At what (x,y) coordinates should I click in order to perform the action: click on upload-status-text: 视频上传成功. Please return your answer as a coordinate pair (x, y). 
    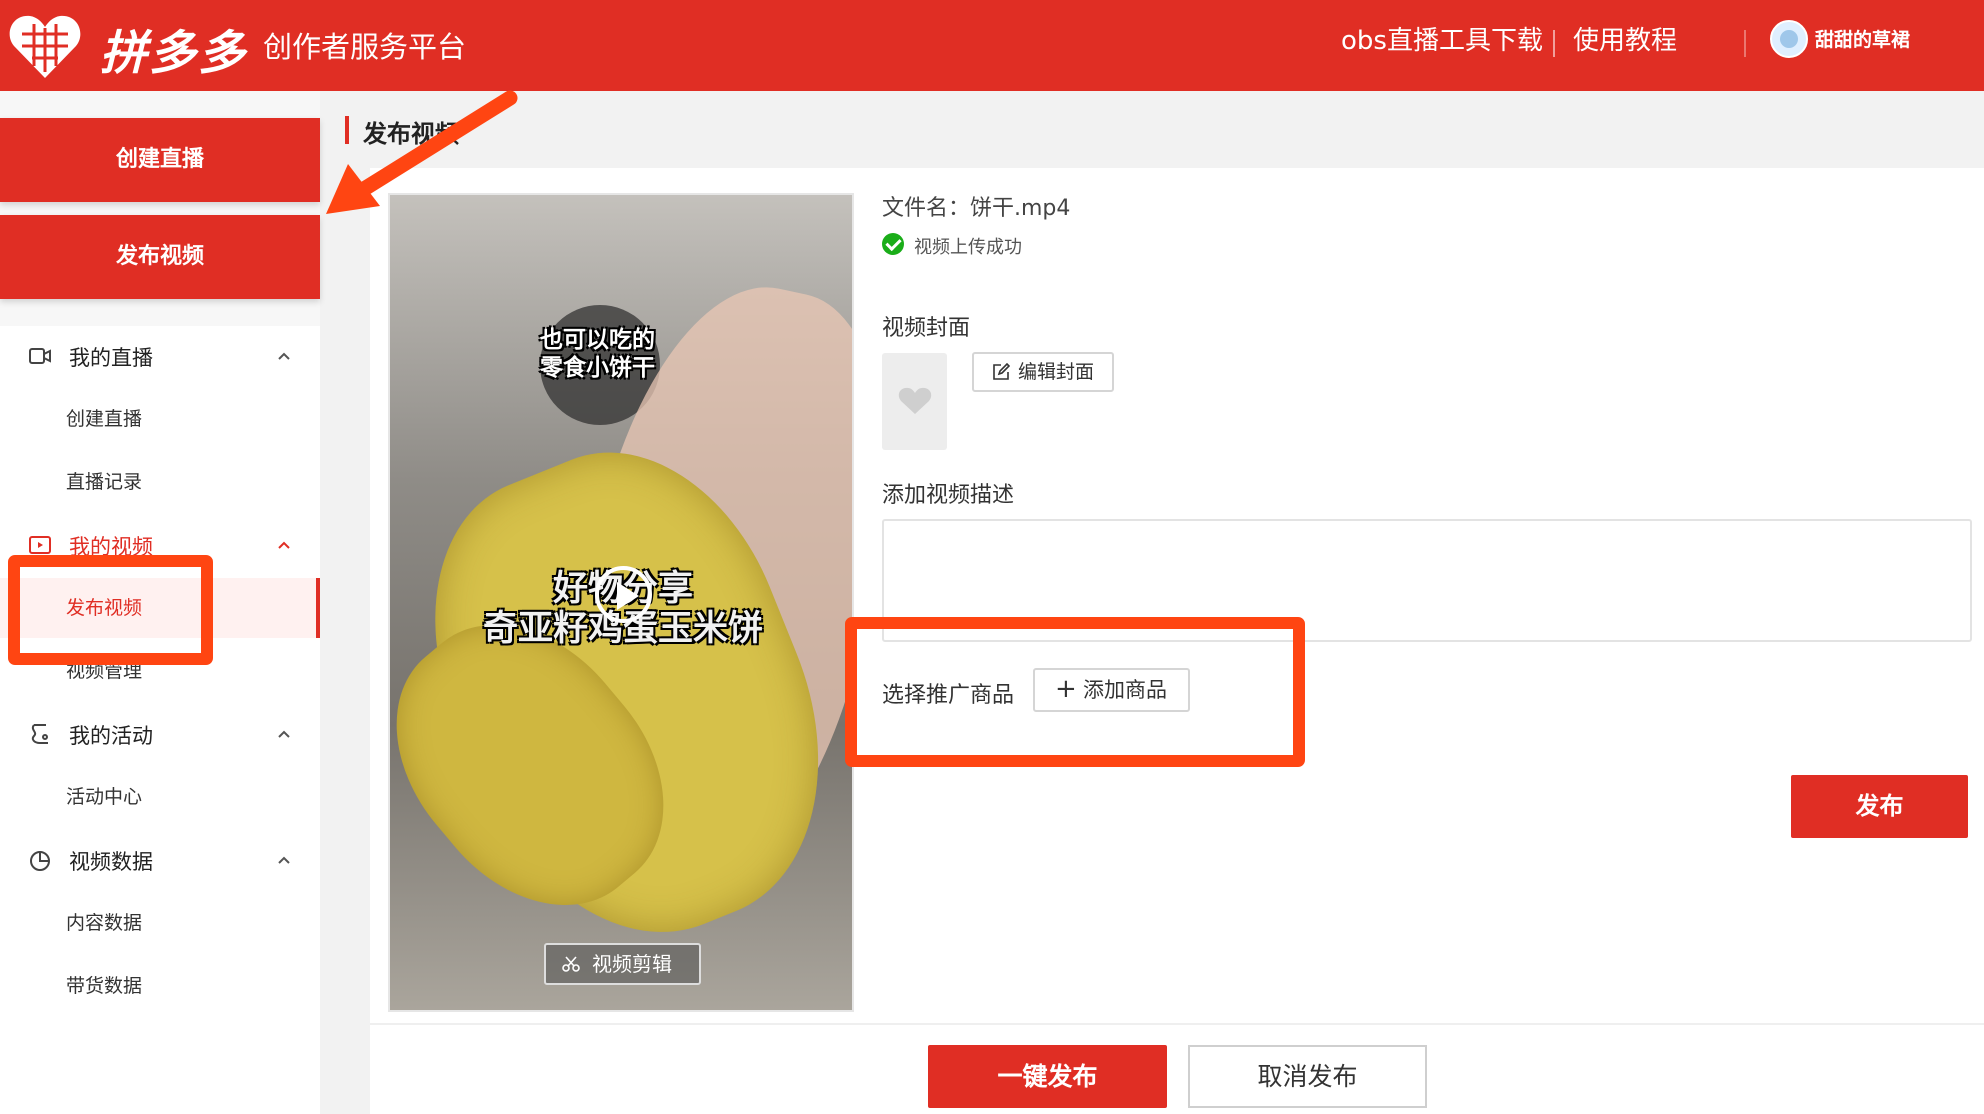
    Looking at the image, I should click on (968, 247).